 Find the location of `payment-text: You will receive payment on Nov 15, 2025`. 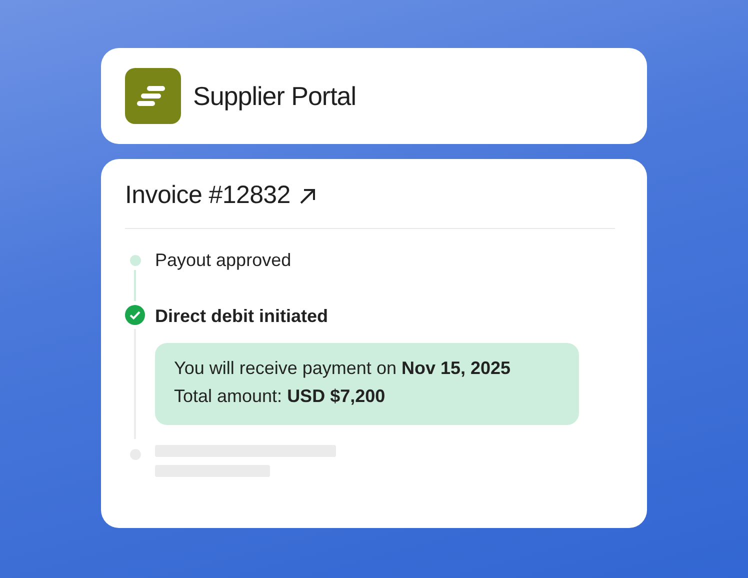

payment-text: You will receive payment on Nov 15, 2025 is located at coordinates (343, 368).